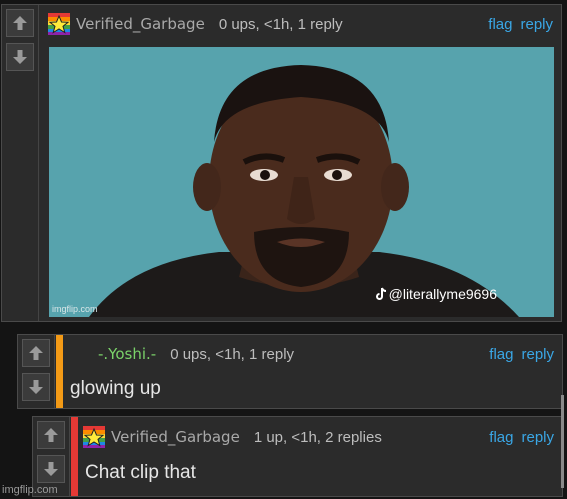 The image size is (567, 499). I want to click on meme-watermark: imgflip.com, so click(75, 309).